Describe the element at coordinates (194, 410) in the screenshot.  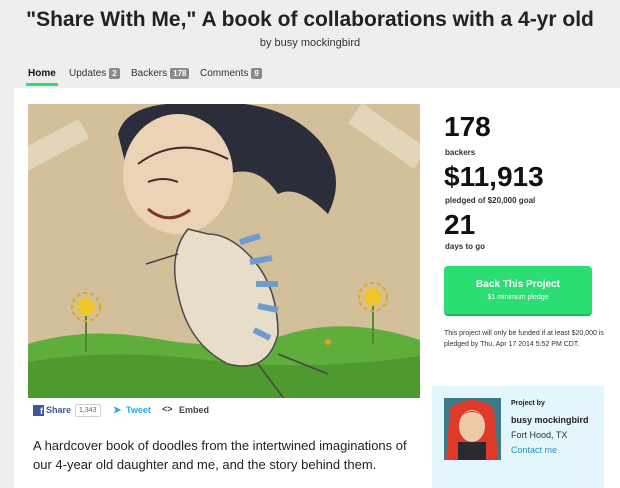
I see `embed-button: Embed` at that location.